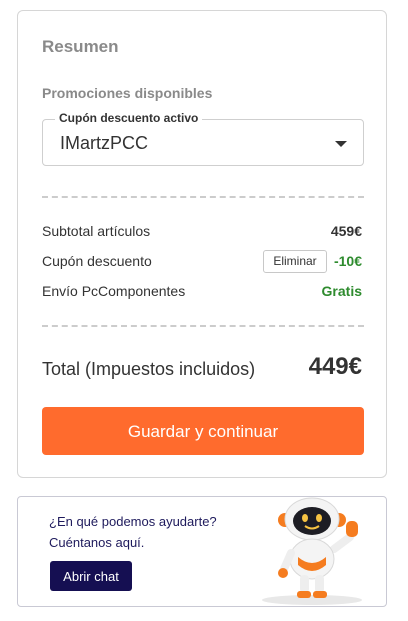  What do you see at coordinates (203, 431) in the screenshot?
I see `save-and-continue-button: Guardar y continuar` at bounding box center [203, 431].